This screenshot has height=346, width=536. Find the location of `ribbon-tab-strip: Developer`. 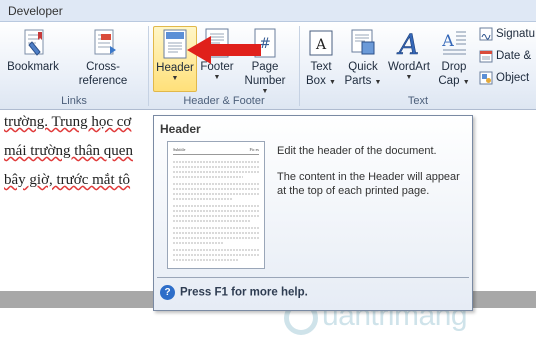

ribbon-tab-strip: Developer is located at coordinates (268, 11).